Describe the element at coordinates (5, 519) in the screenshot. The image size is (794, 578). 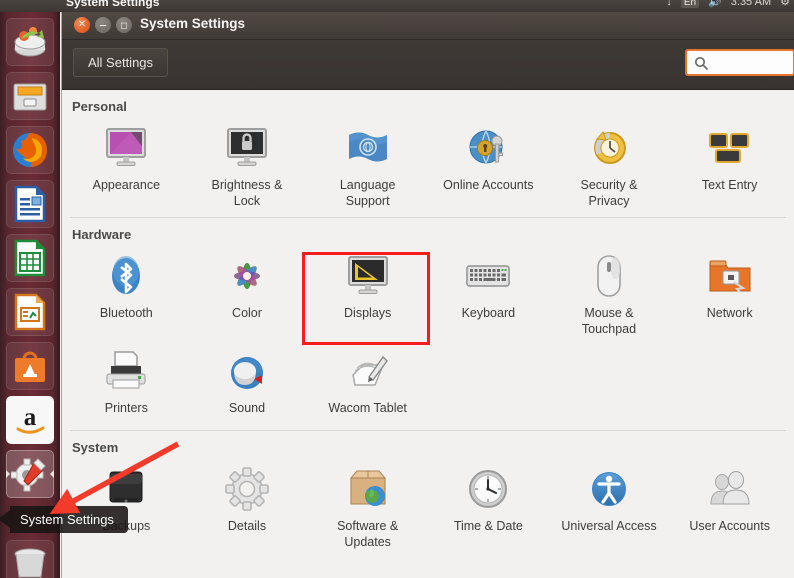
I see `tooltip-arrow-icon` at that location.